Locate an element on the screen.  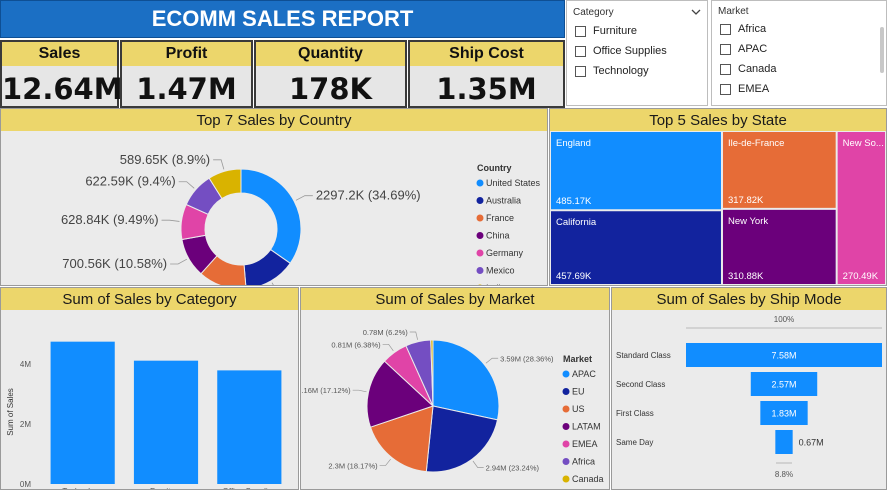
legend-marker-apac is located at coordinates (566, 374).